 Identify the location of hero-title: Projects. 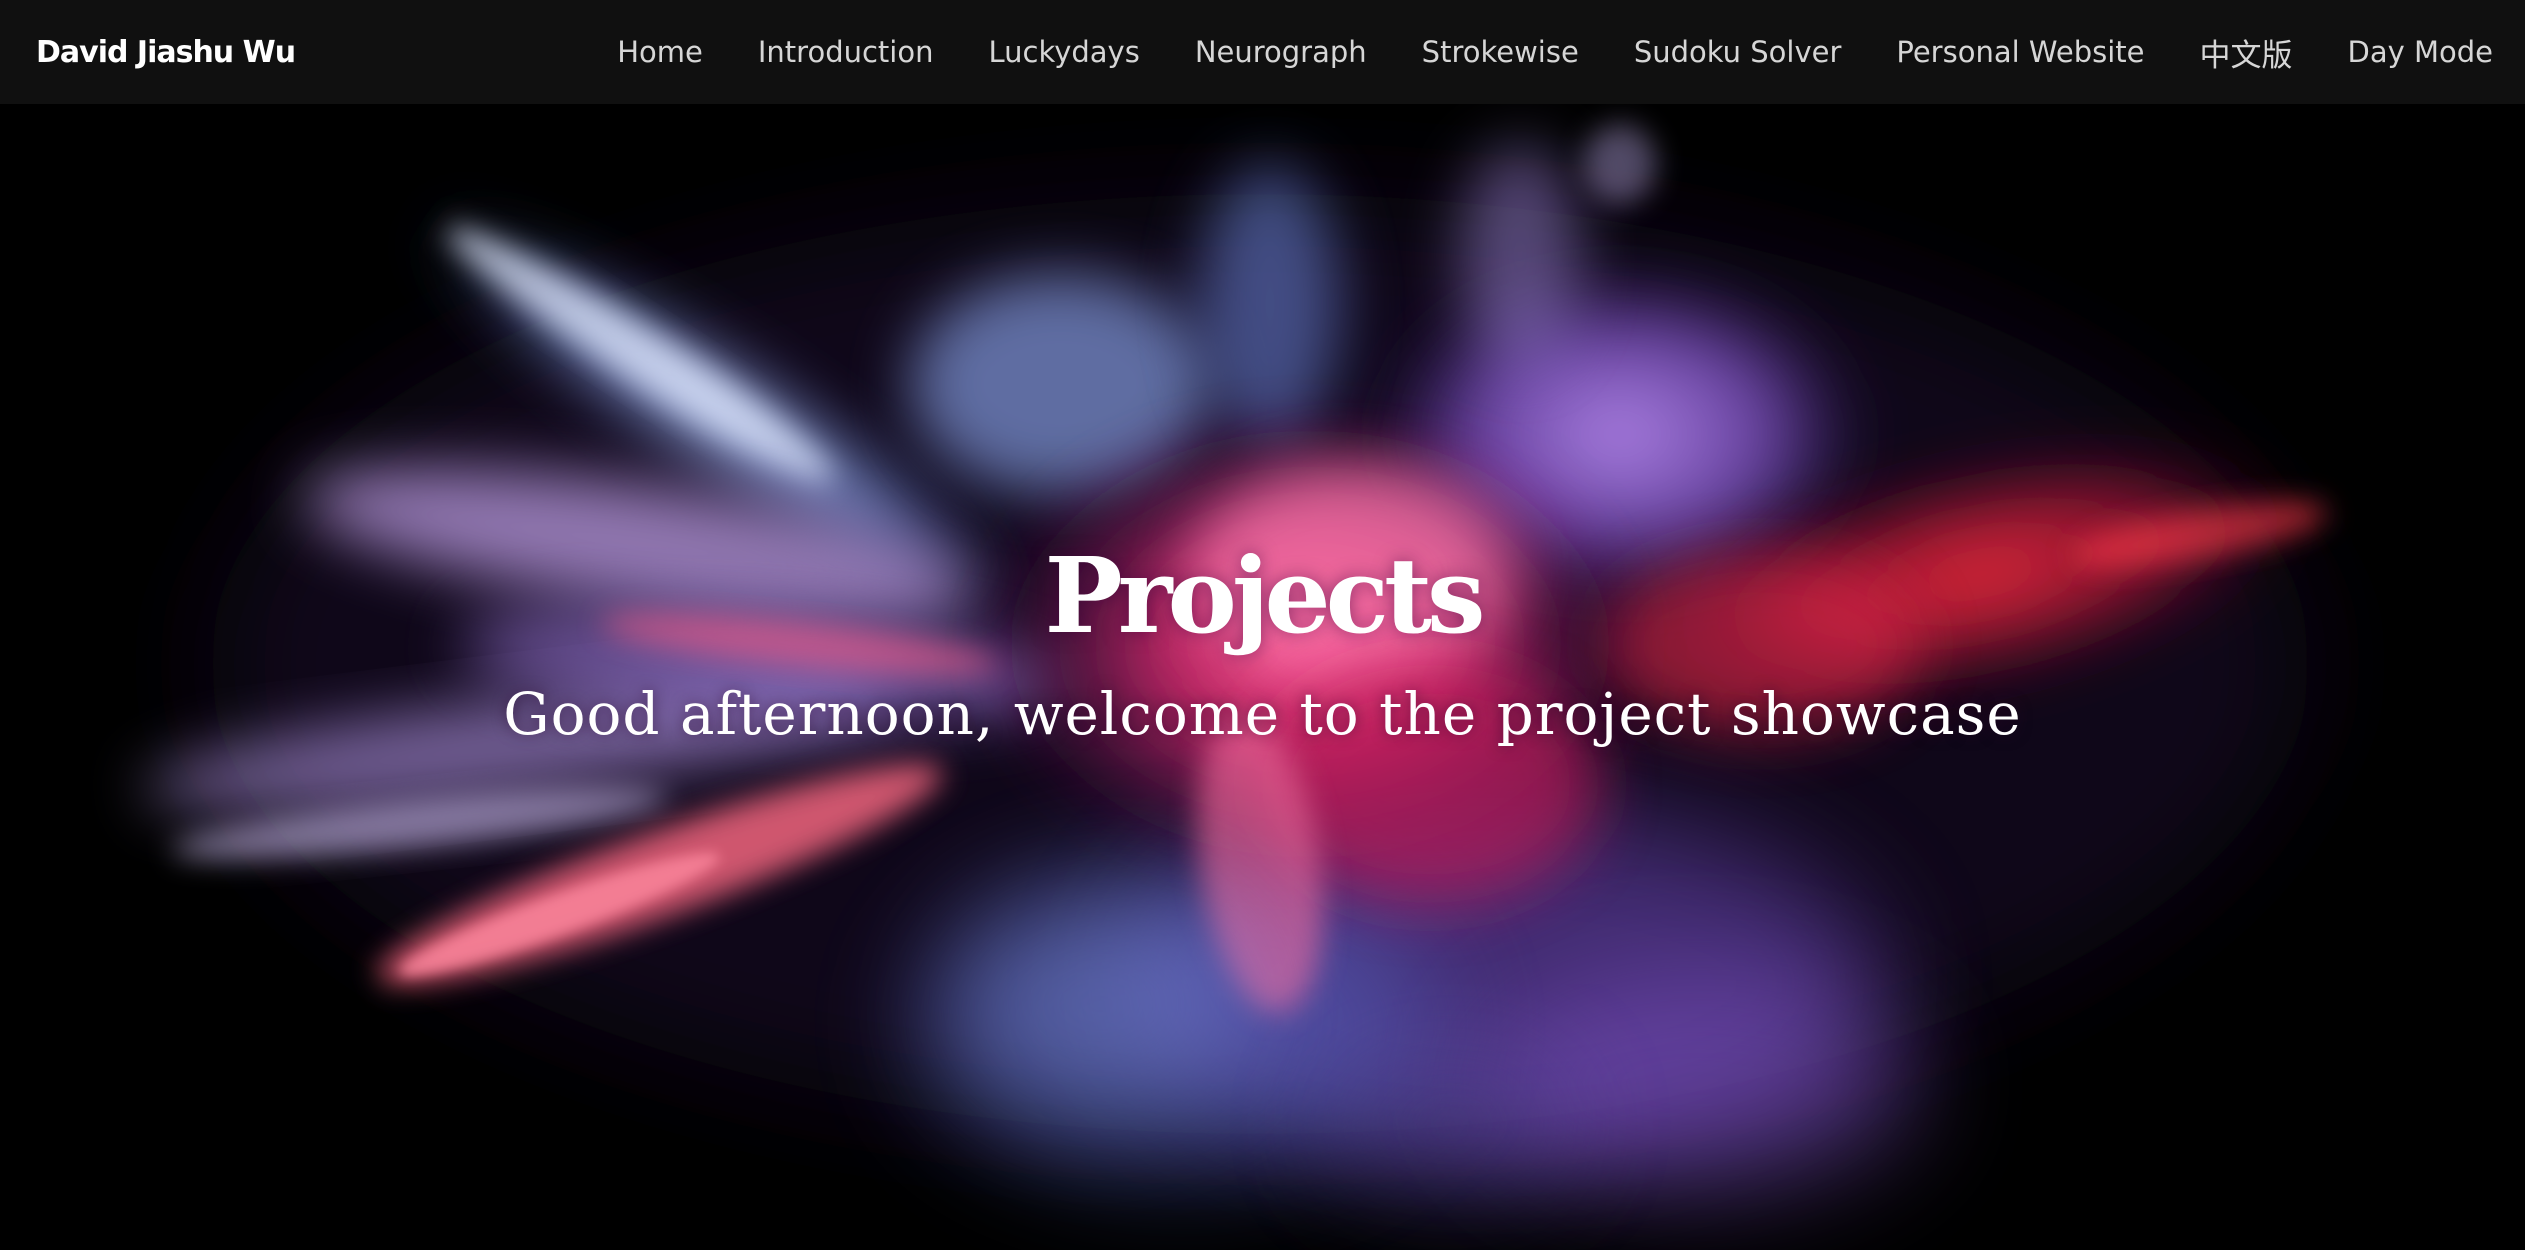
(1264, 595).